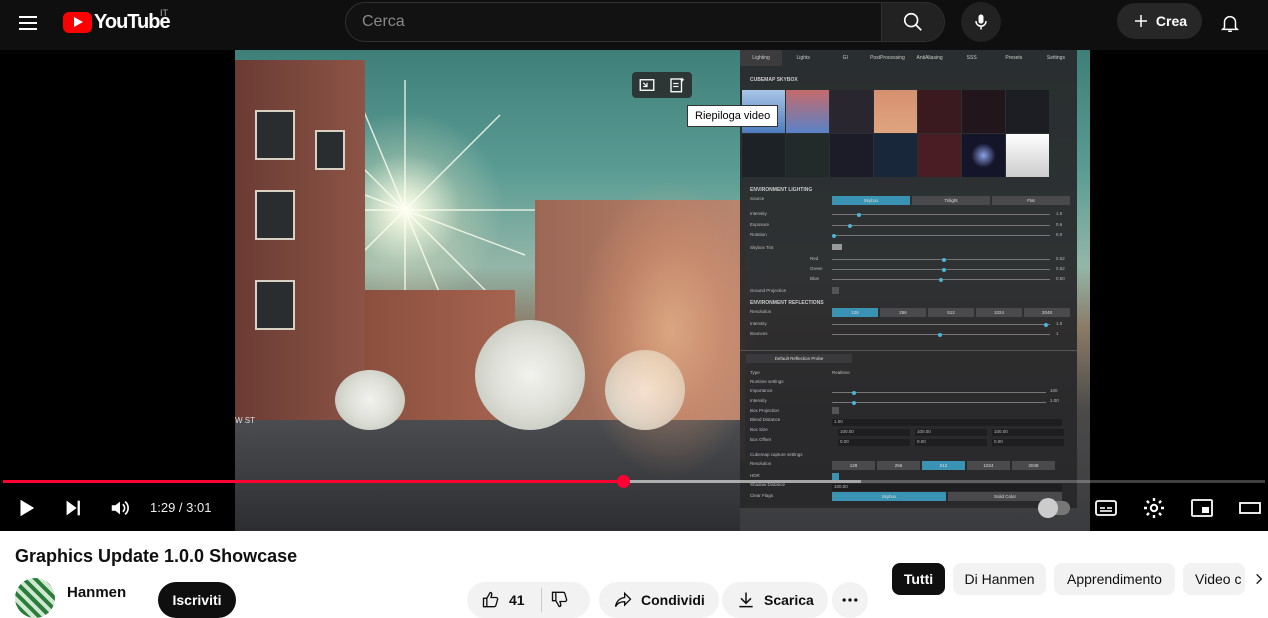  Describe the element at coordinates (767, 381) in the screenshot. I see `runtime-label: Runtime settings` at that location.